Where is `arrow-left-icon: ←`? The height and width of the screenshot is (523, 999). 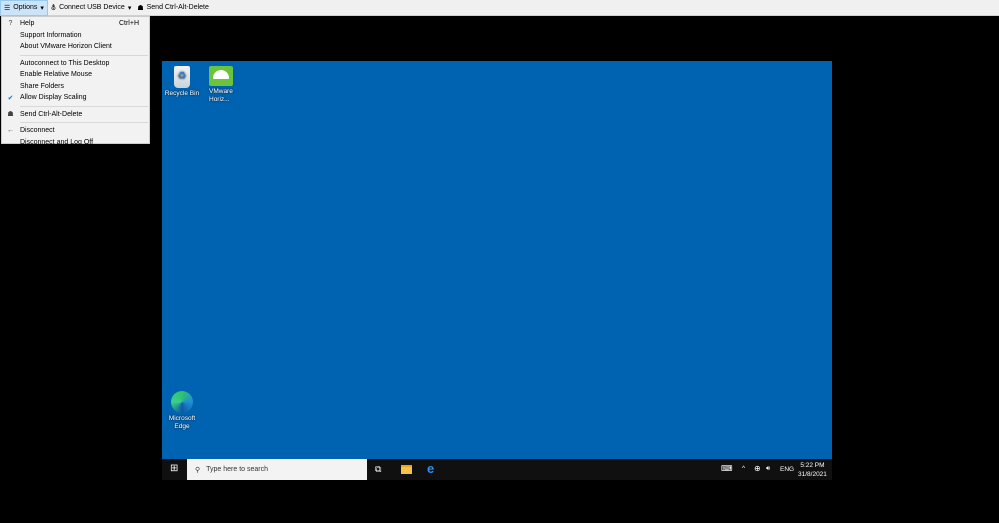
arrow-left-icon: ← is located at coordinates (10, 131).